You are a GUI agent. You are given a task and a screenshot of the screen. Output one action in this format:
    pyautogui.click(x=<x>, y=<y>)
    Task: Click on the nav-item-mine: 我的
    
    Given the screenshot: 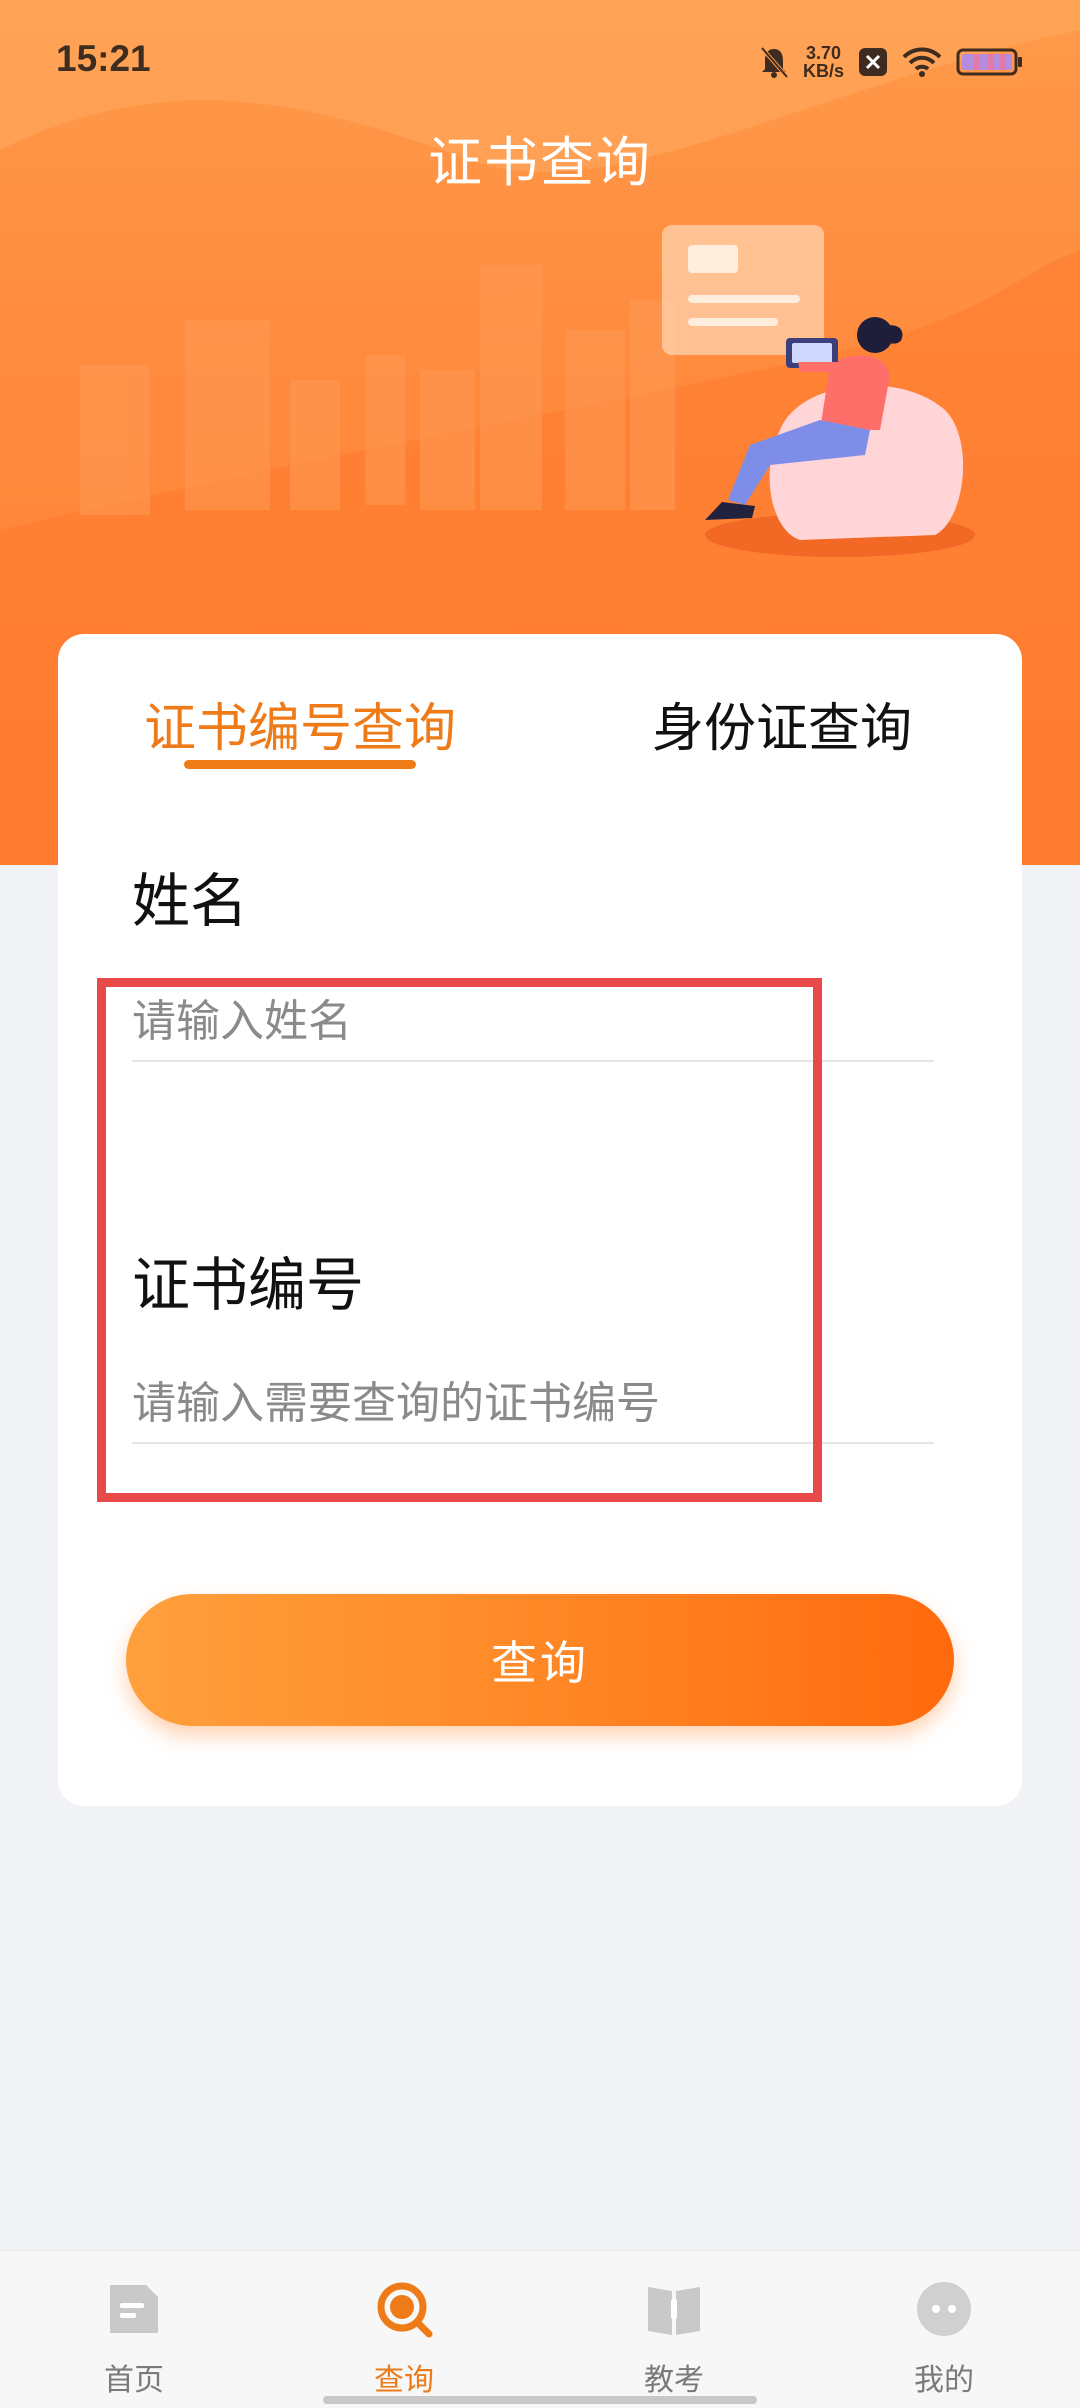 What is the action you would take?
    pyautogui.click(x=944, y=2329)
    